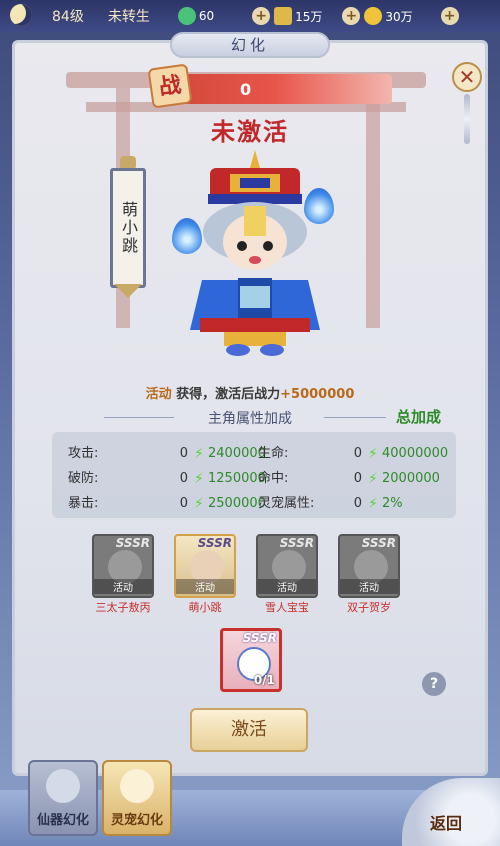 Image resolution: width=500 pixels, height=846 pixels. What do you see at coordinates (275, 89) in the screenshot?
I see `combat-power-banner` at bounding box center [275, 89].